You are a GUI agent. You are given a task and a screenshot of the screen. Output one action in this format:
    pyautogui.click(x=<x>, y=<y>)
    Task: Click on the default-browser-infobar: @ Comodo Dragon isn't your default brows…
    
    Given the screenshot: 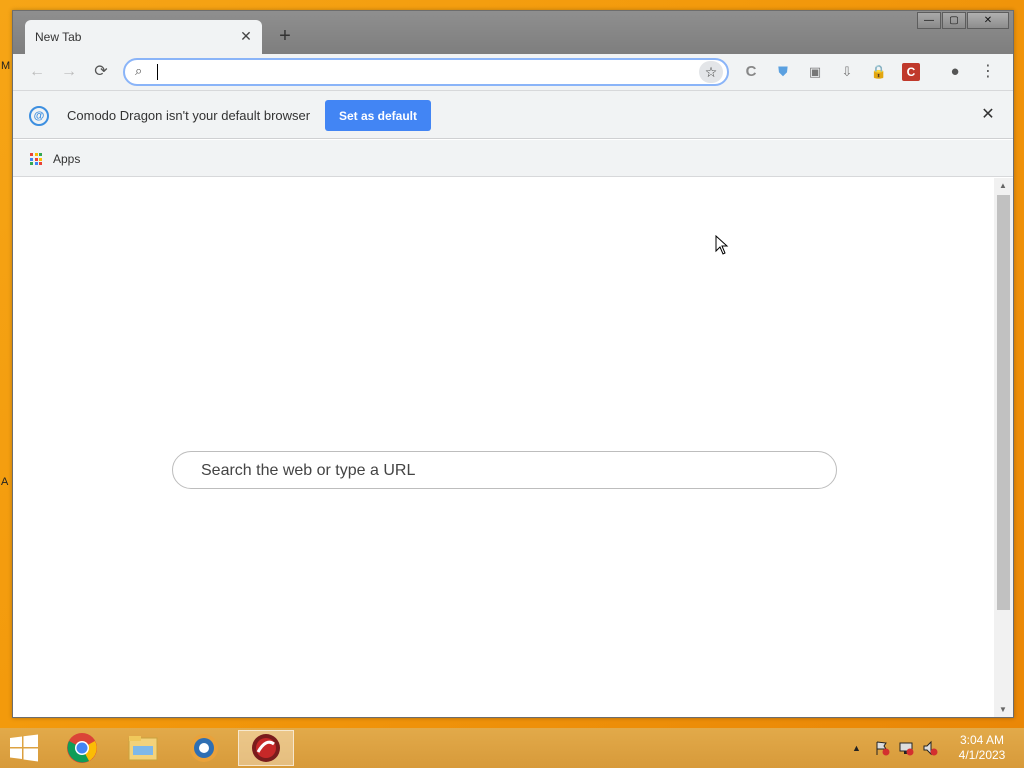 What is the action you would take?
    pyautogui.click(x=513, y=114)
    